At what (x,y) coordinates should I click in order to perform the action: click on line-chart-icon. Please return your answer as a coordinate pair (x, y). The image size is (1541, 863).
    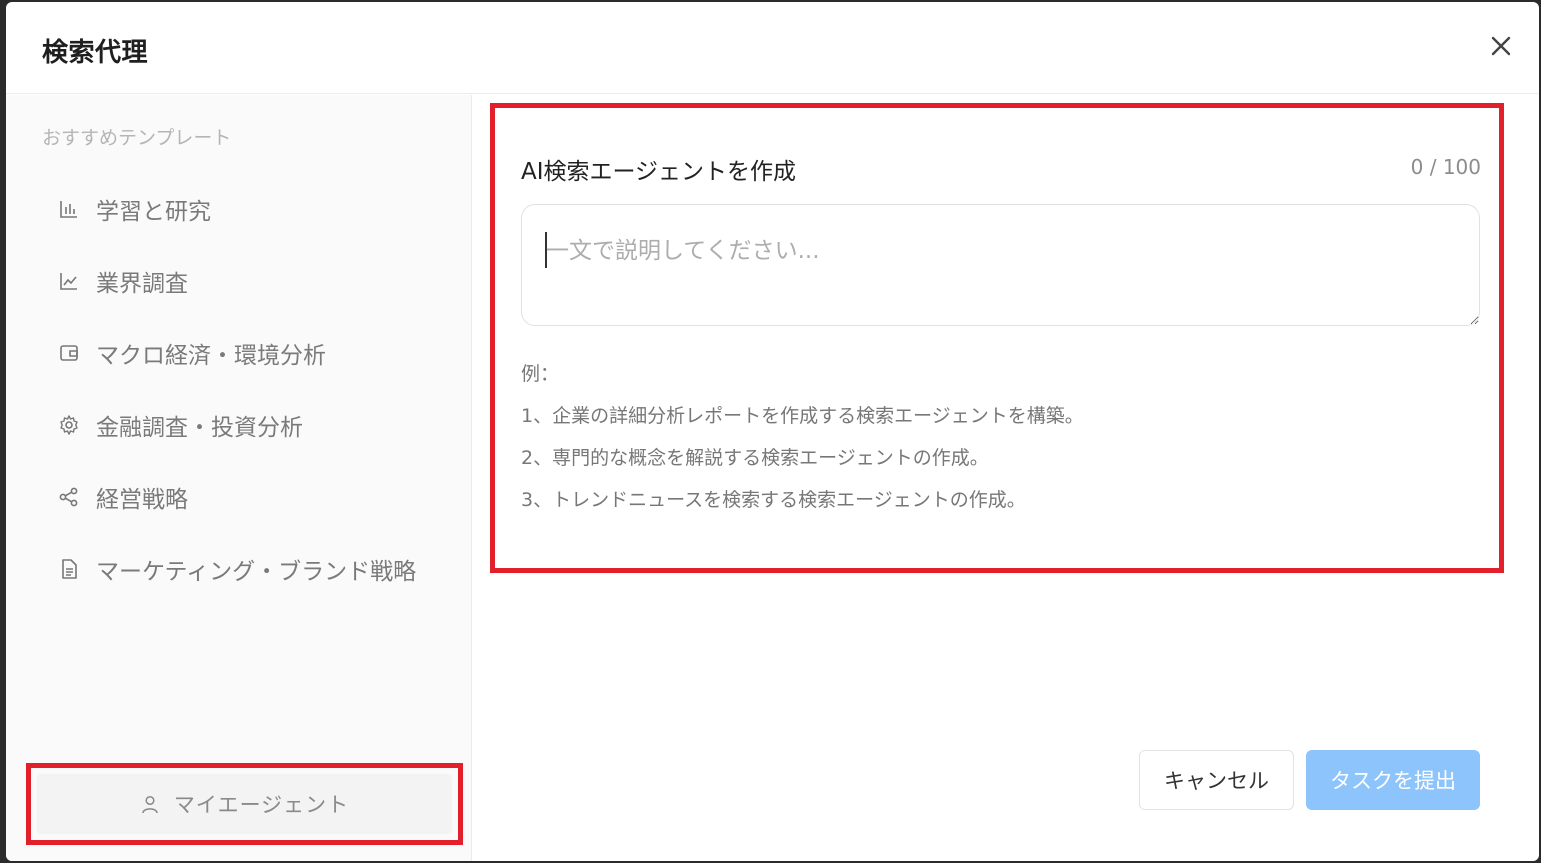
    Looking at the image, I should click on (68, 281).